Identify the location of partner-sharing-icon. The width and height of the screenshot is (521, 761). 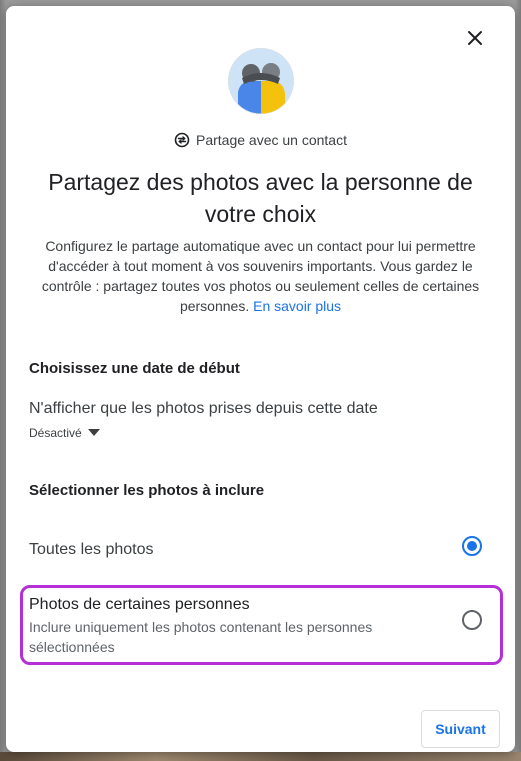
(182, 140).